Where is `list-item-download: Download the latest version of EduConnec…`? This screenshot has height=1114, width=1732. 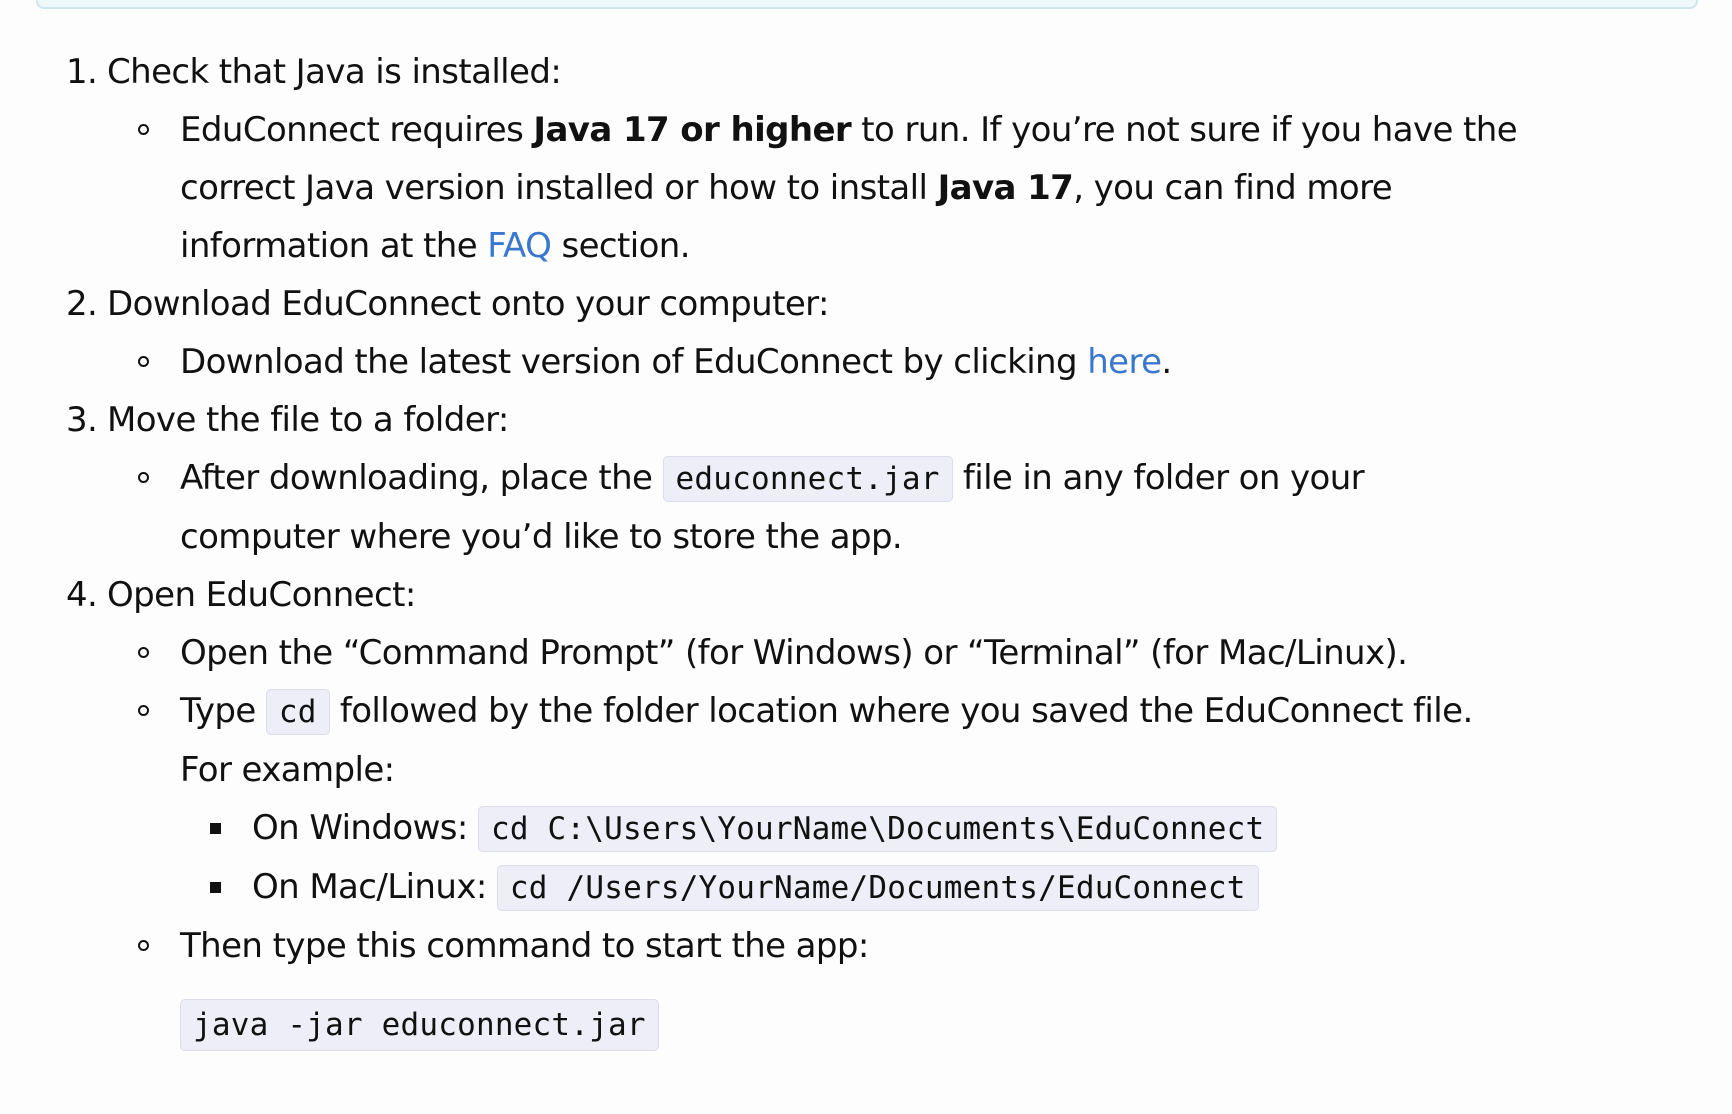 list-item-download: Download the latest version of EduConnec… is located at coordinates (919, 362).